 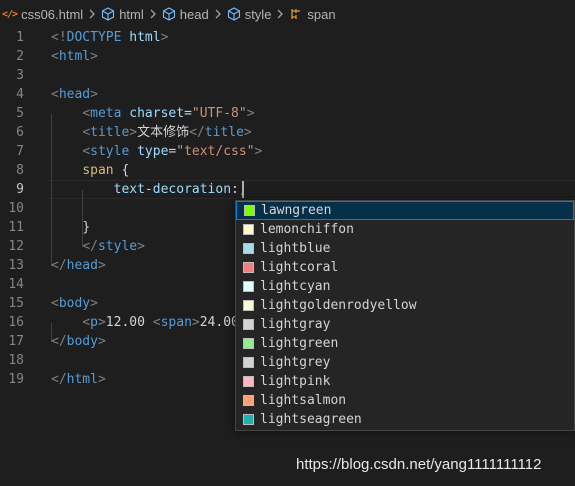 What do you see at coordinates (219, 322) in the screenshot?
I see `code-token: 24.00` at bounding box center [219, 322].